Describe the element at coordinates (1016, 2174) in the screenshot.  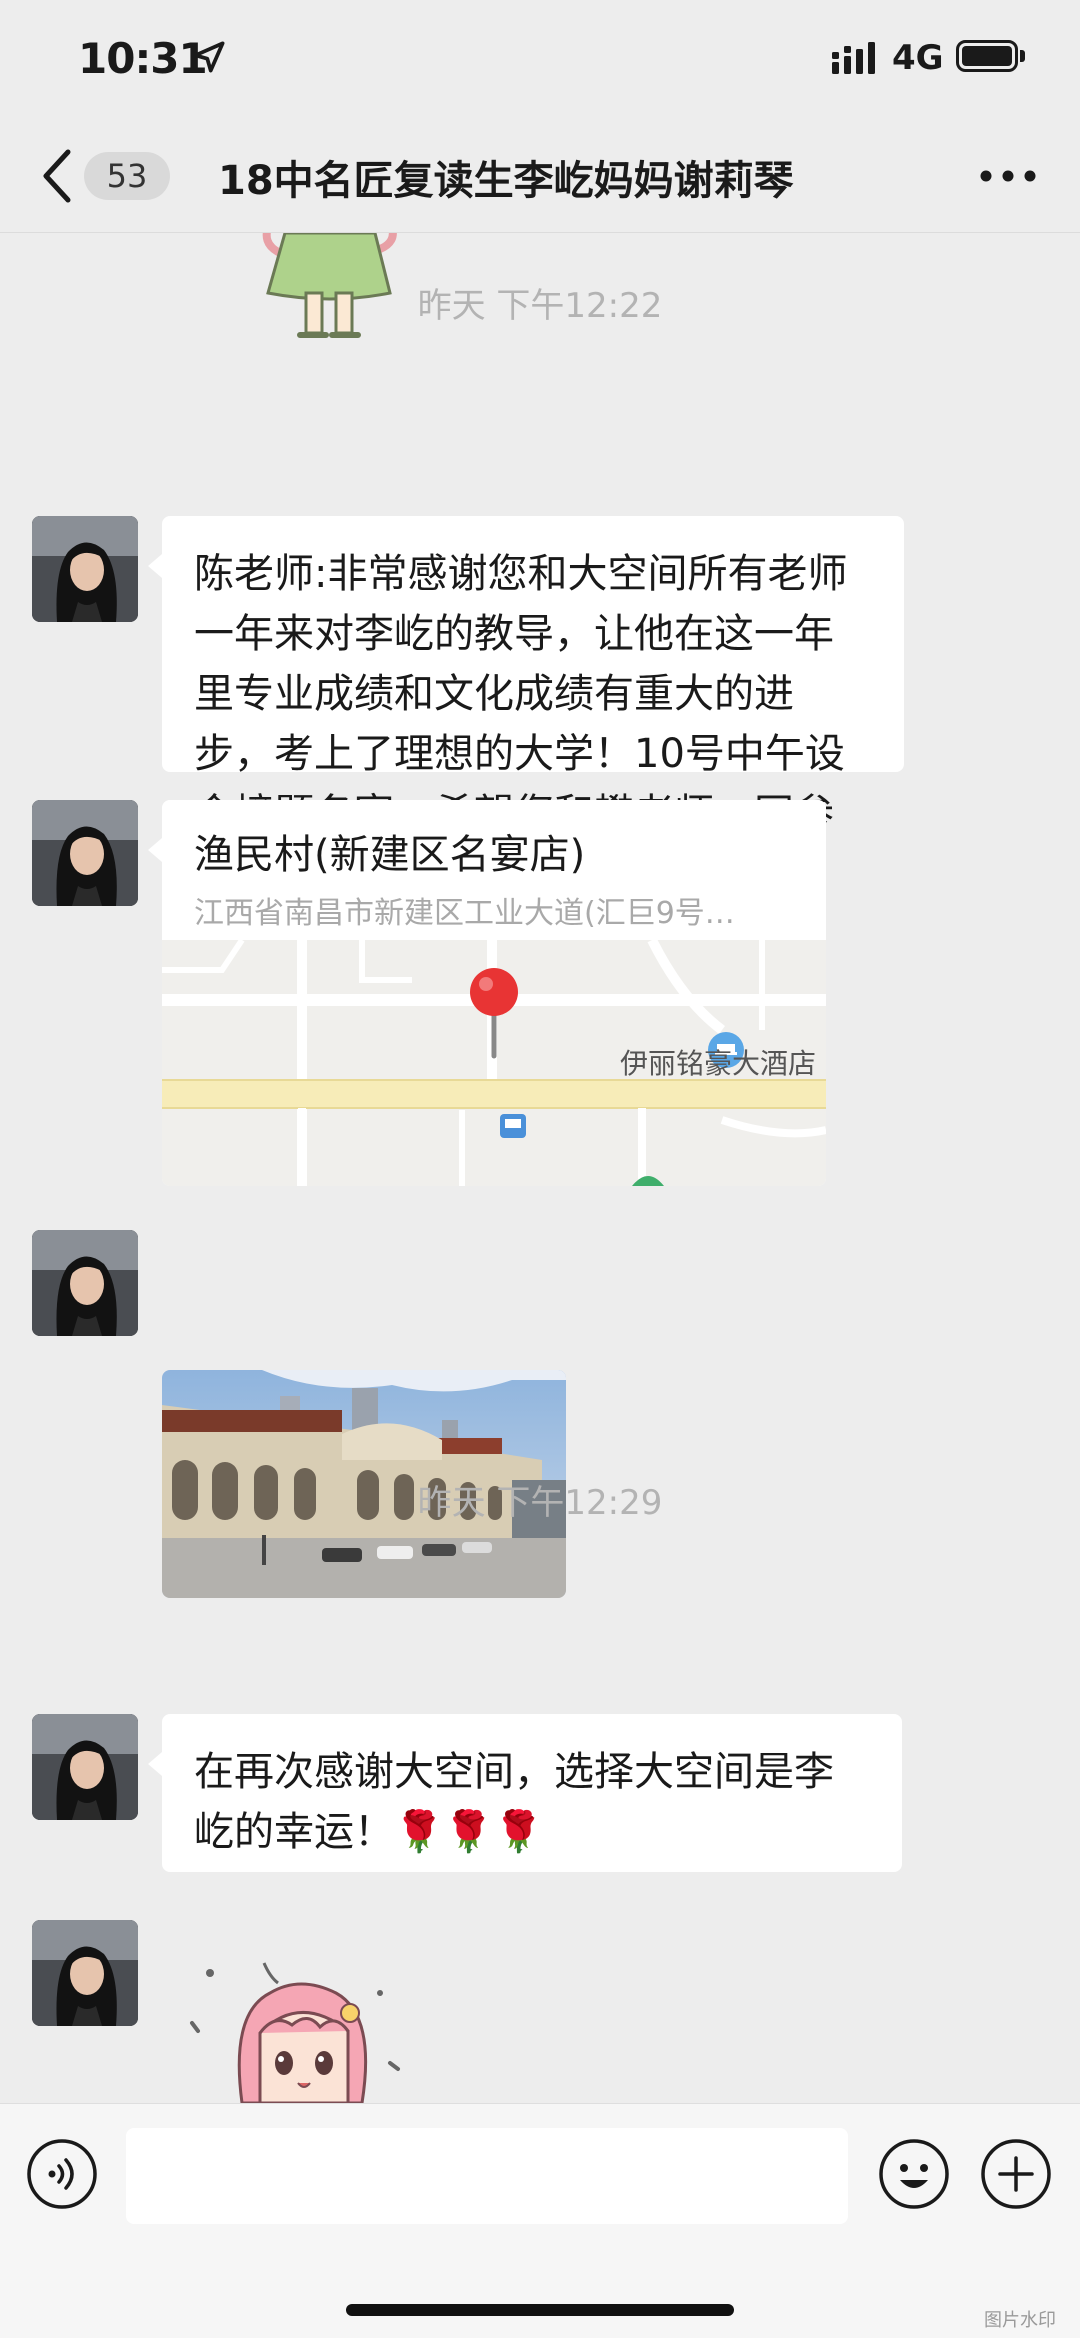
I see `add-attachment-icon` at that location.